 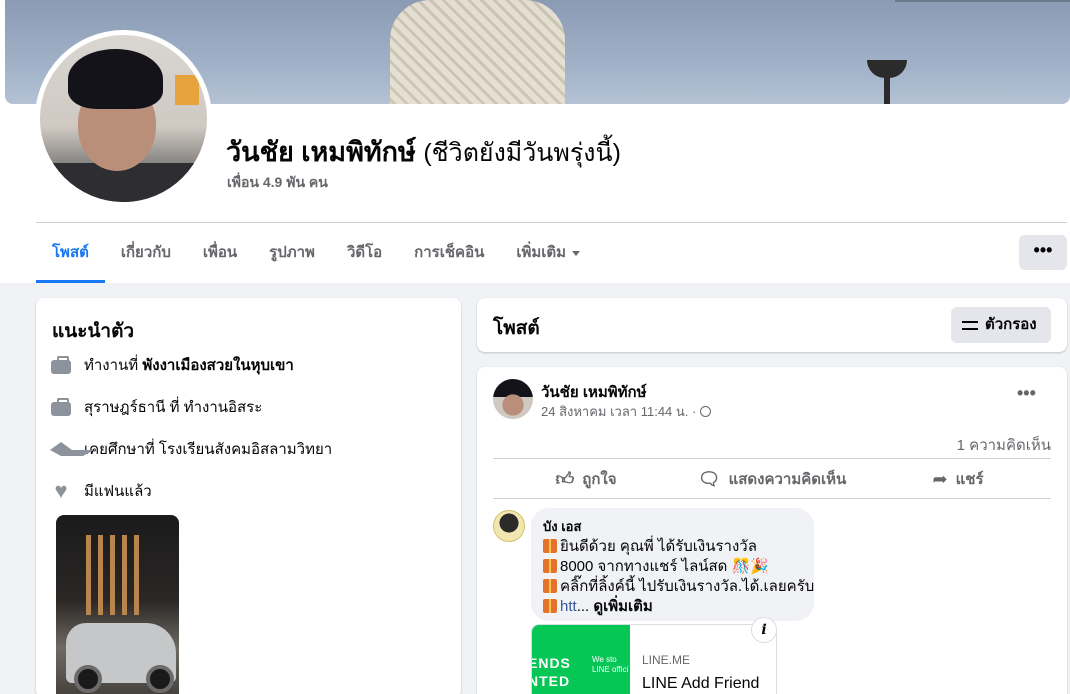 What do you see at coordinates (277, 183) in the screenshot?
I see `friend-count: เพื่อน 4.9 พัน คน` at bounding box center [277, 183].